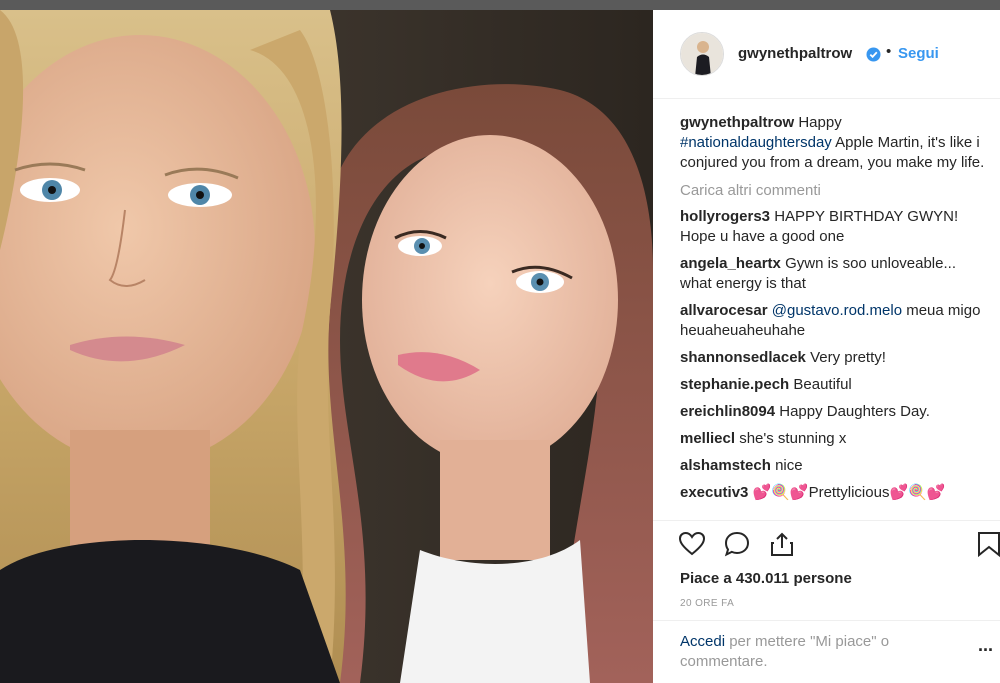 Image resolution: width=1000 pixels, height=683 pixels. What do you see at coordinates (756, 142) in the screenshot?
I see `hashtag-link: #nationaldaughtersday` at bounding box center [756, 142].